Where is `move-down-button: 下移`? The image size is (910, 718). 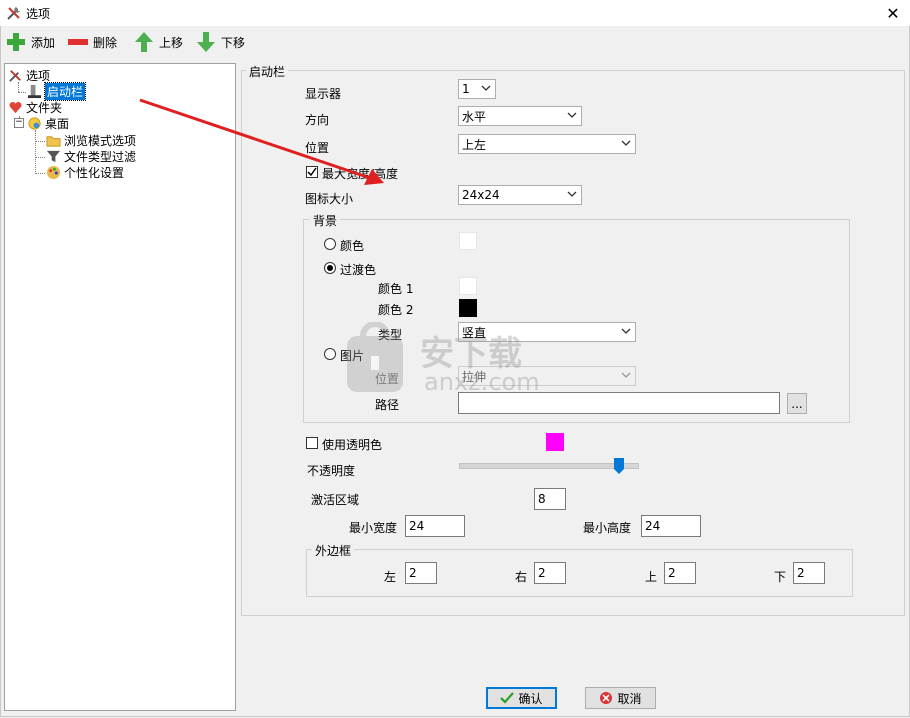 move-down-button: 下移 is located at coordinates (220, 42).